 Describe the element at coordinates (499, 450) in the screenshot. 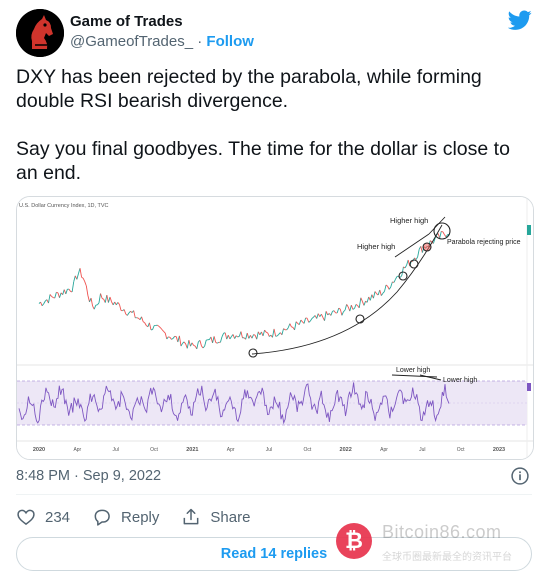

I see `x-axis-label: 2023` at that location.